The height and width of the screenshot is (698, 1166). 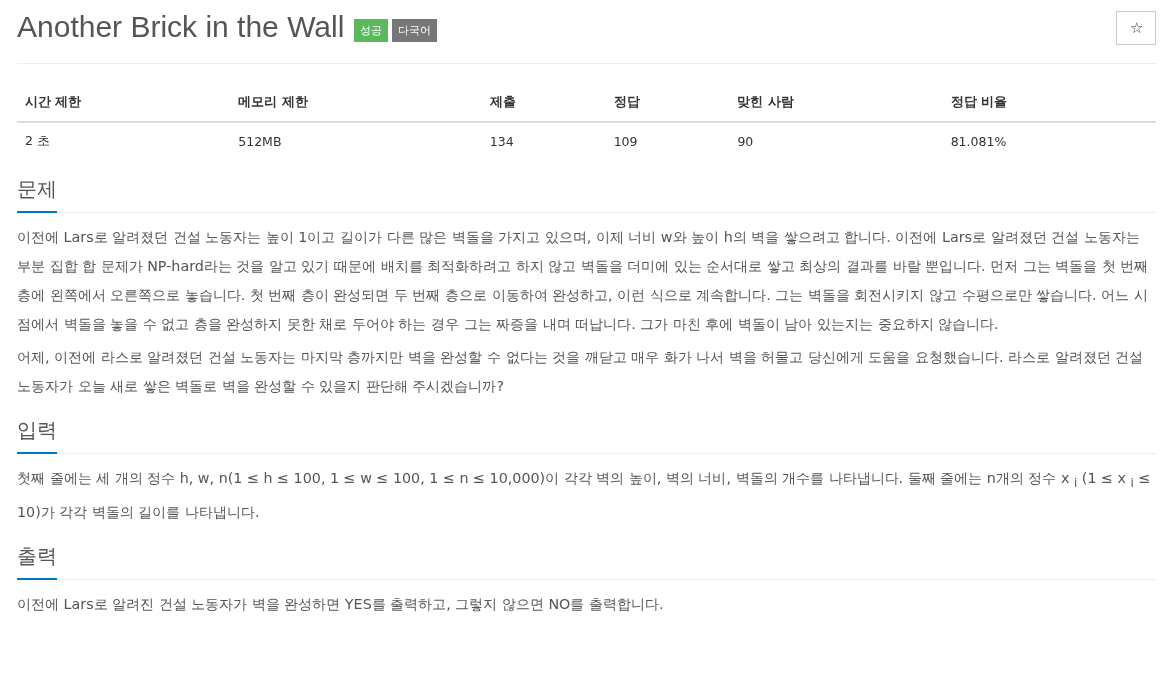 What do you see at coordinates (37, 561) in the screenshot?
I see `section-heading: 출력` at bounding box center [37, 561].